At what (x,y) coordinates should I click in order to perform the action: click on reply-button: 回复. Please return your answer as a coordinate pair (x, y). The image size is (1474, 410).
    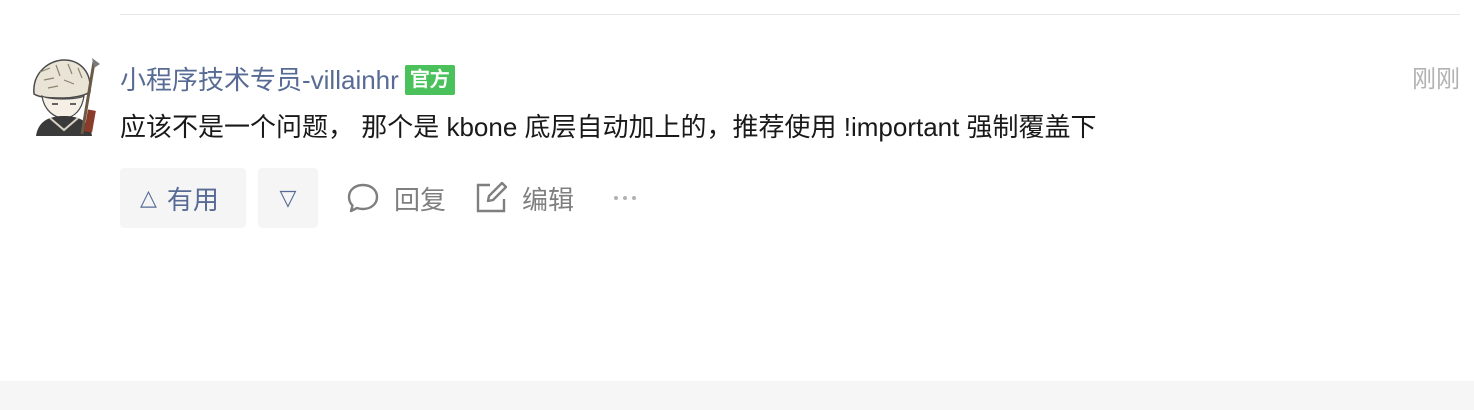
    Looking at the image, I should click on (396, 198).